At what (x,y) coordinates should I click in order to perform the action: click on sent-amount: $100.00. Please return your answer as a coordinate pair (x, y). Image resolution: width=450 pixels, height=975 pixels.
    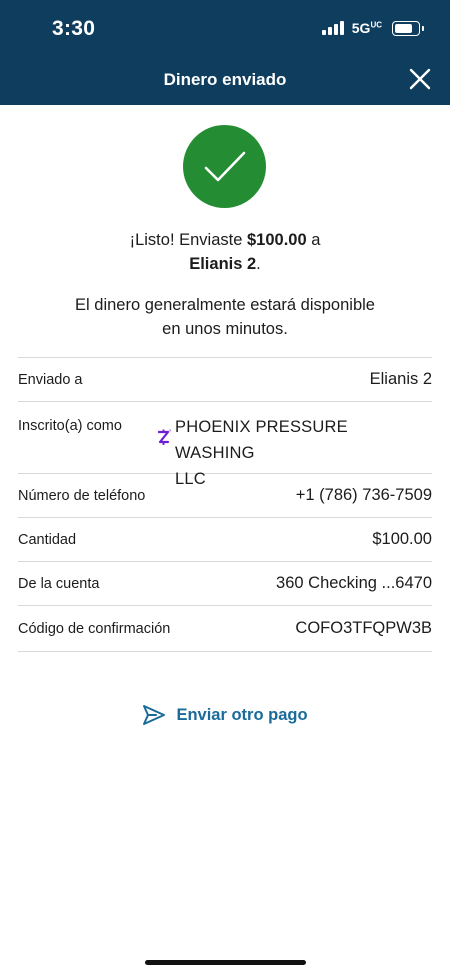
    Looking at the image, I should click on (276, 240).